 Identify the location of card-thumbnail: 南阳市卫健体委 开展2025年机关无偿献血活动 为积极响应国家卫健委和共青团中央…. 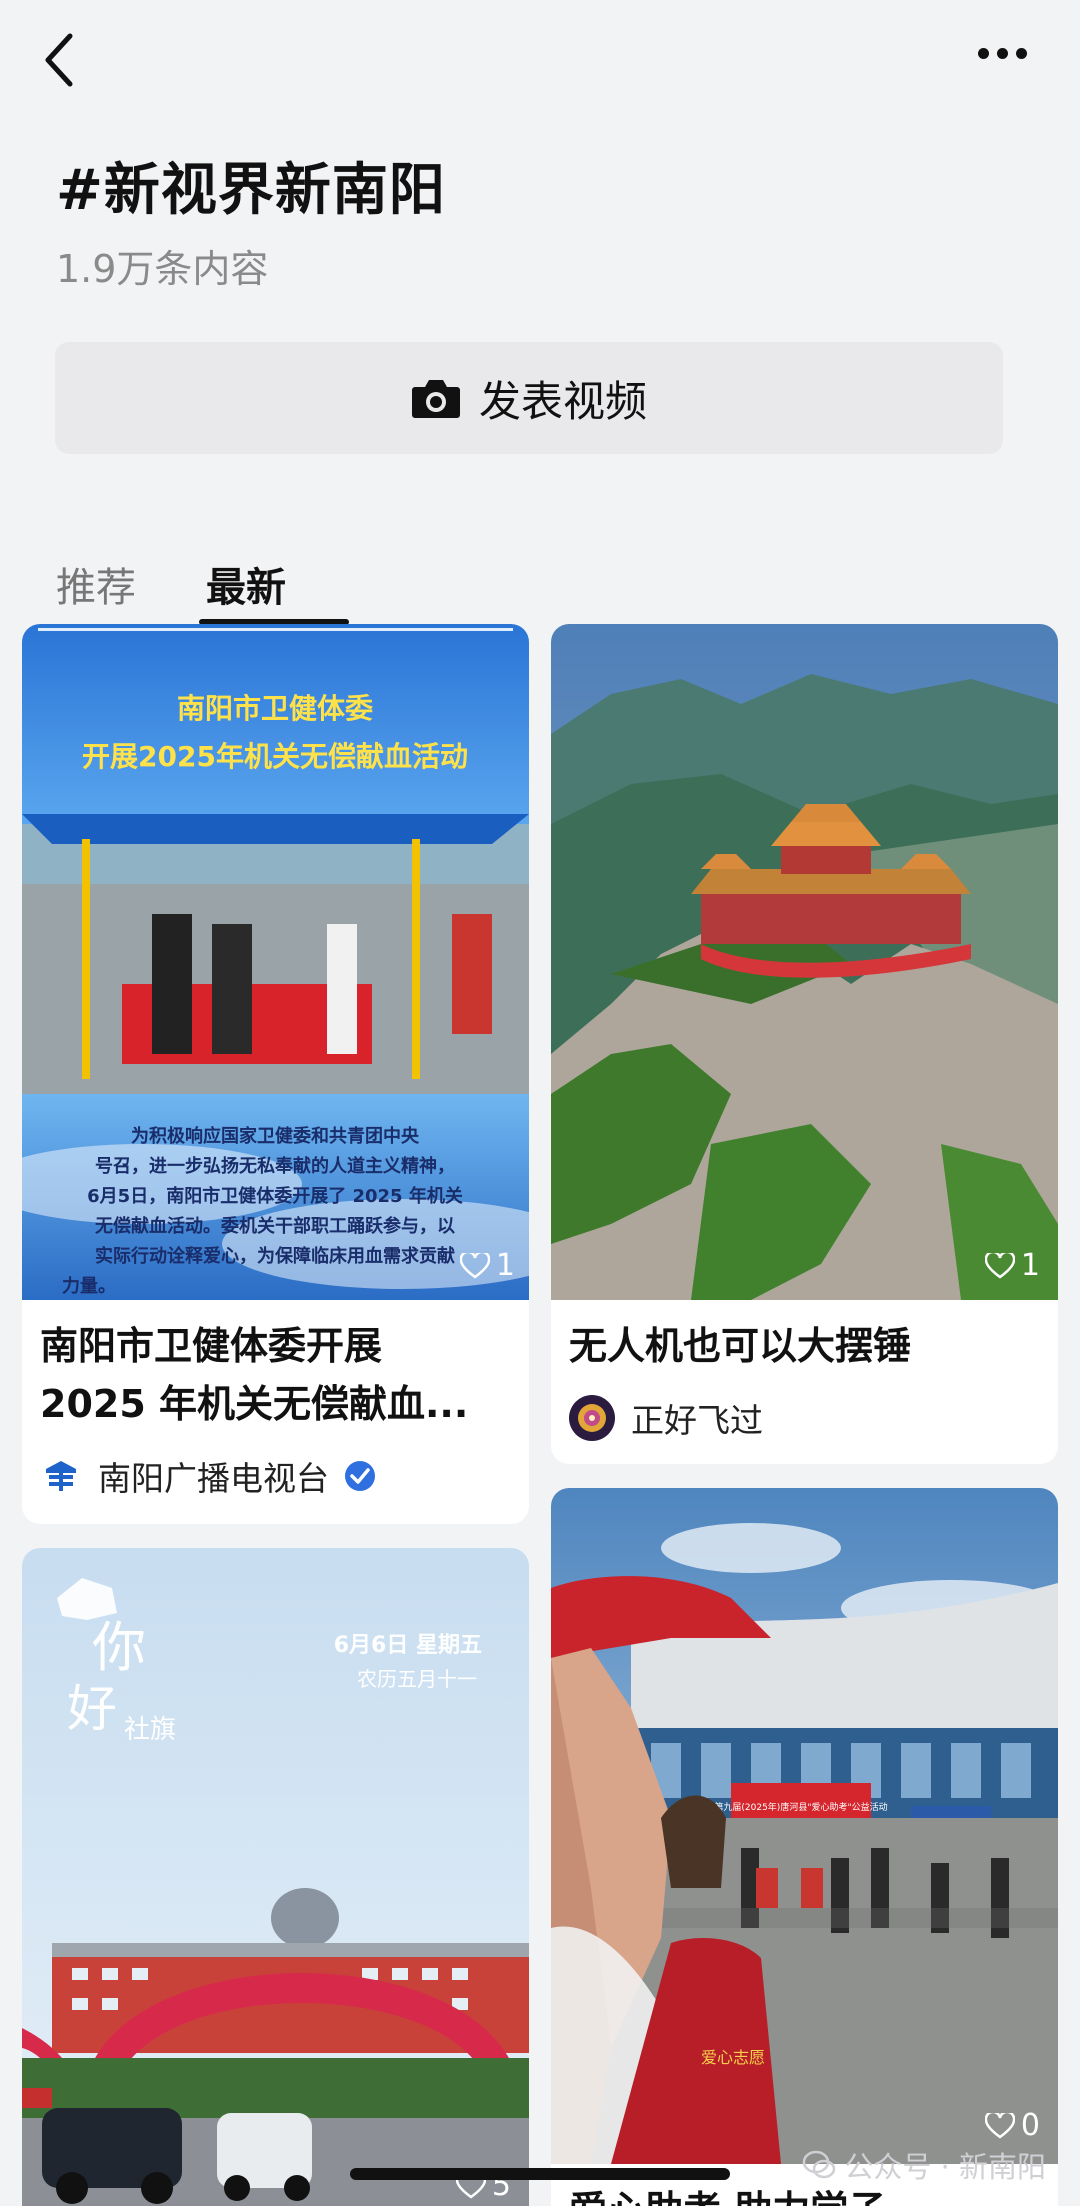
(275, 962).